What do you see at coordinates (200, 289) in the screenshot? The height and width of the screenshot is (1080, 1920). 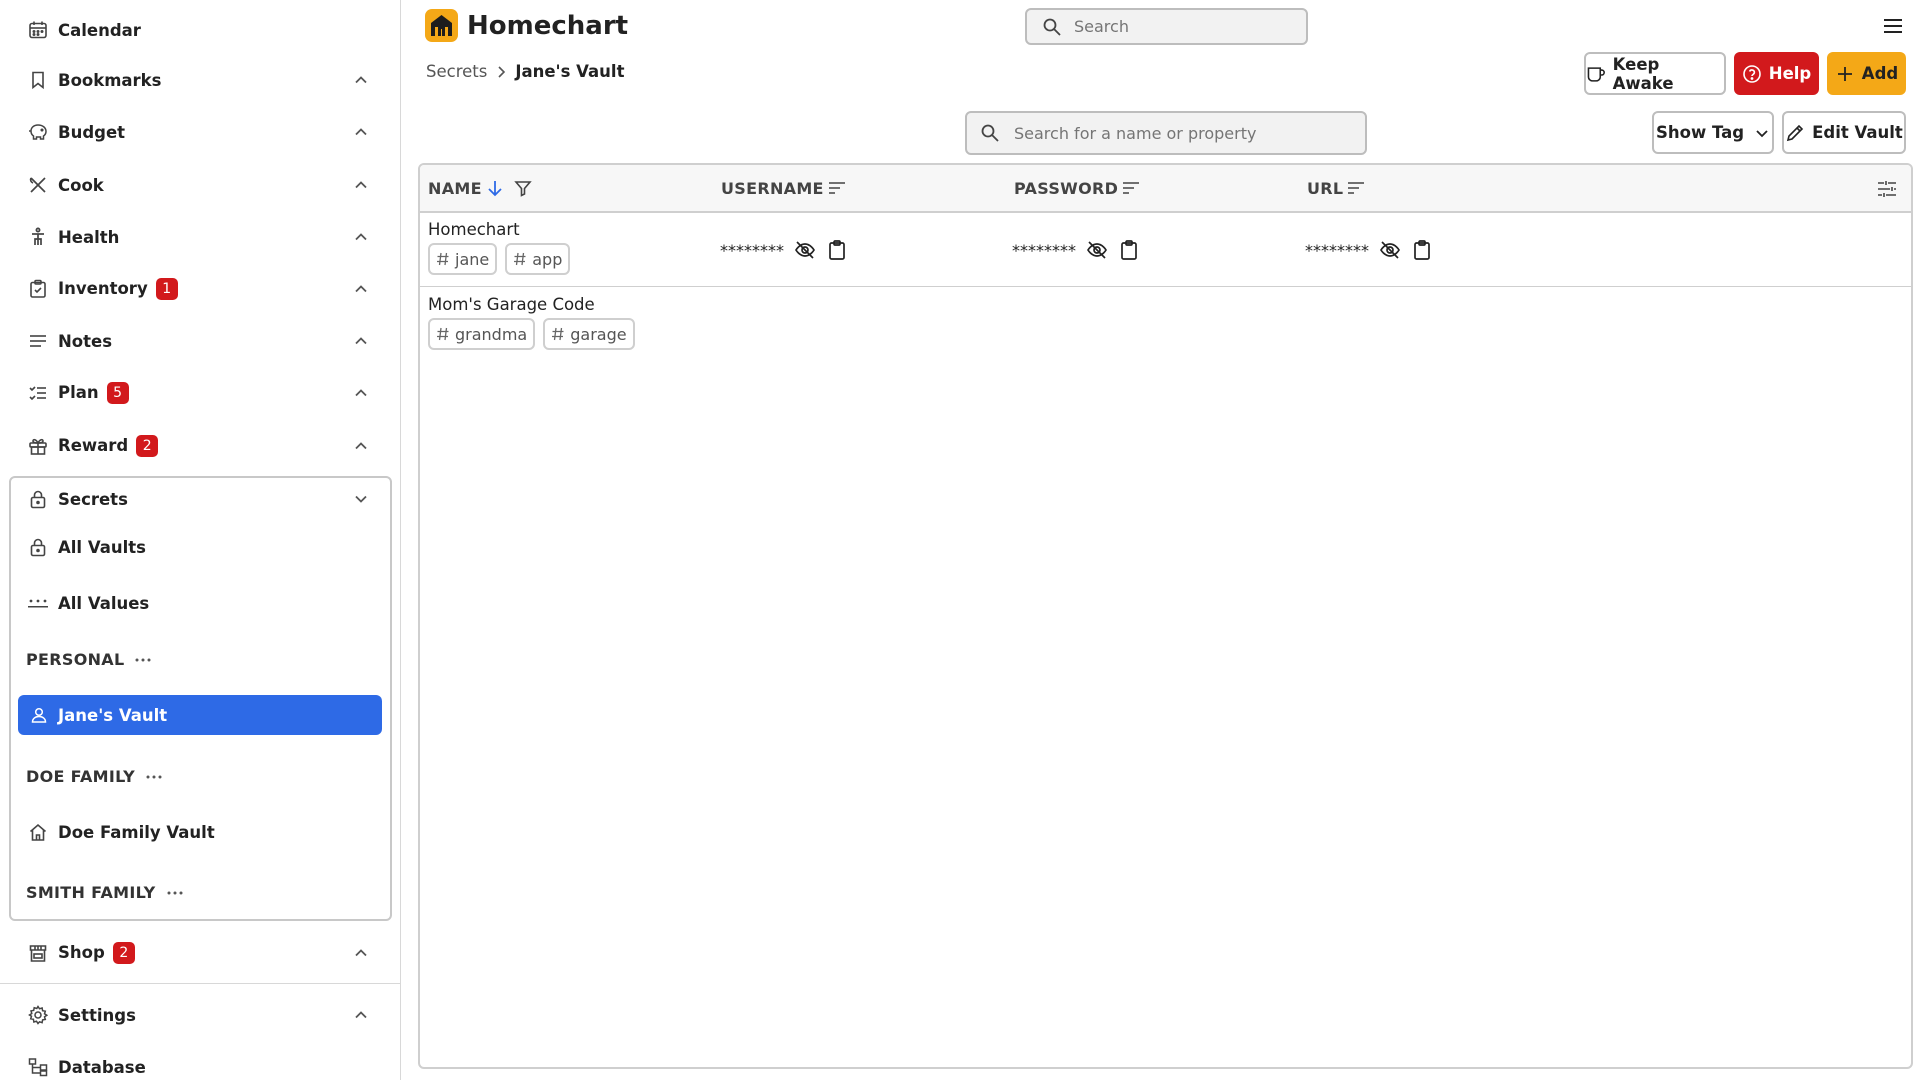 I see `sidebar-item-inventory: Inventory 1` at bounding box center [200, 289].